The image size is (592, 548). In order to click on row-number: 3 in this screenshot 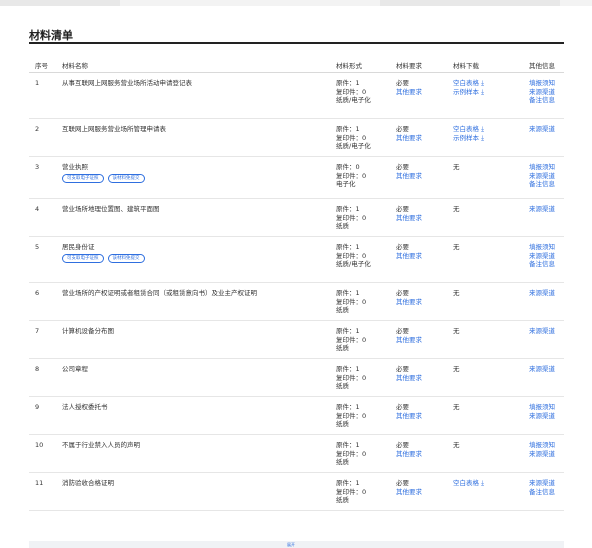, I will do `click(37, 167)`.